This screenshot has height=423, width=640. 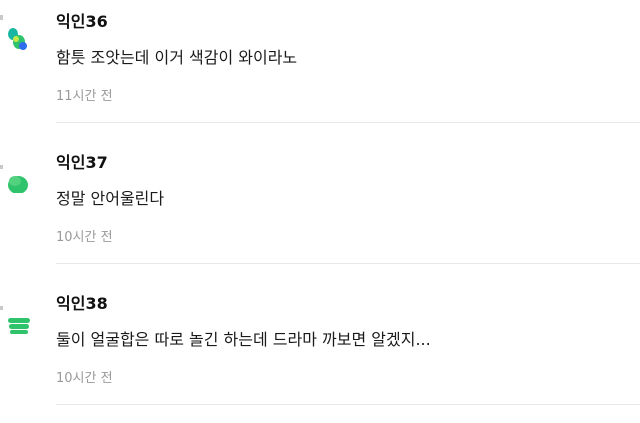 I want to click on comment-author: 익인37, so click(x=82, y=163).